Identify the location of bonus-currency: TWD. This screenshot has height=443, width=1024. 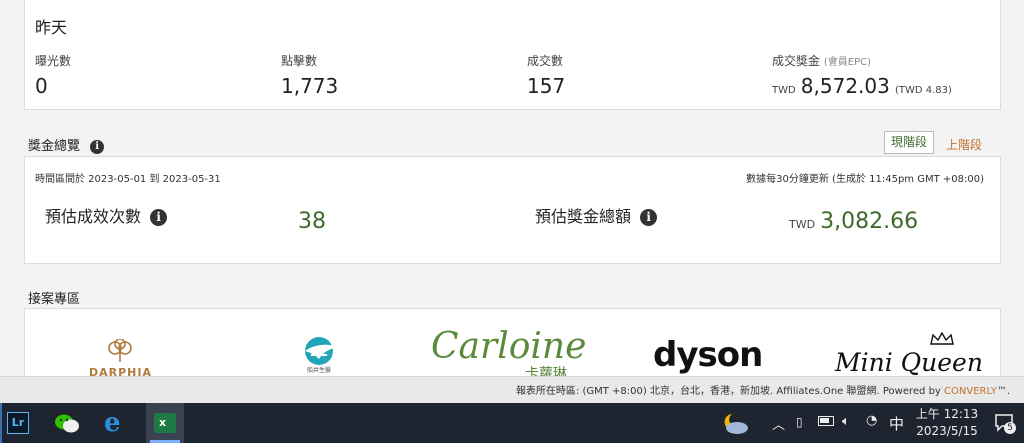
(784, 90).